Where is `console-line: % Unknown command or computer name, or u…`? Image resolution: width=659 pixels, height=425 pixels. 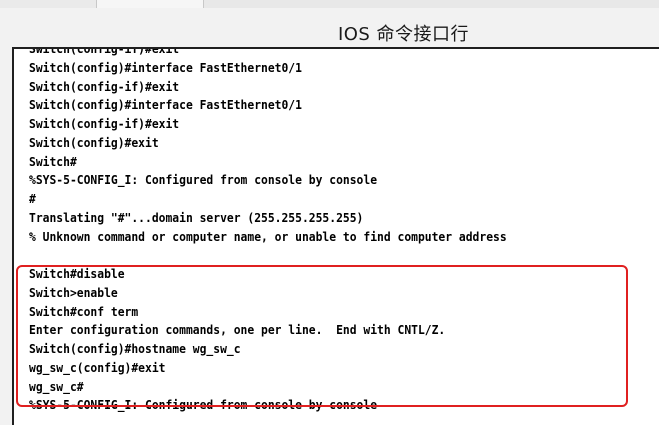
console-line: % Unknown command or computer name, or u… is located at coordinates (268, 236).